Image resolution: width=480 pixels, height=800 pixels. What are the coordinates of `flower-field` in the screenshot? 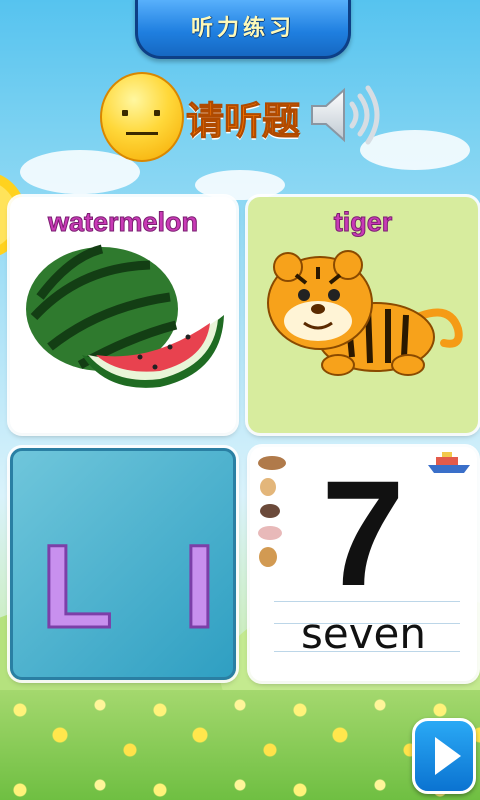 It's located at (240, 745).